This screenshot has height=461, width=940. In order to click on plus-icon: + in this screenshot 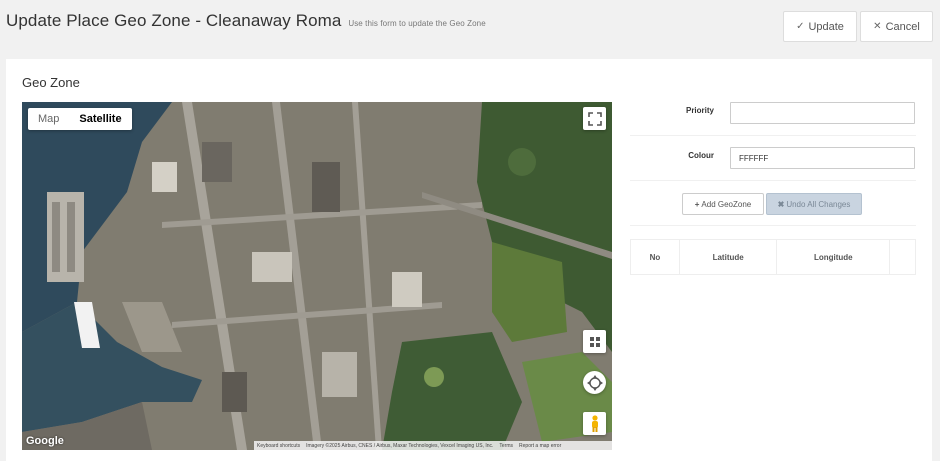, I will do `click(697, 204)`.